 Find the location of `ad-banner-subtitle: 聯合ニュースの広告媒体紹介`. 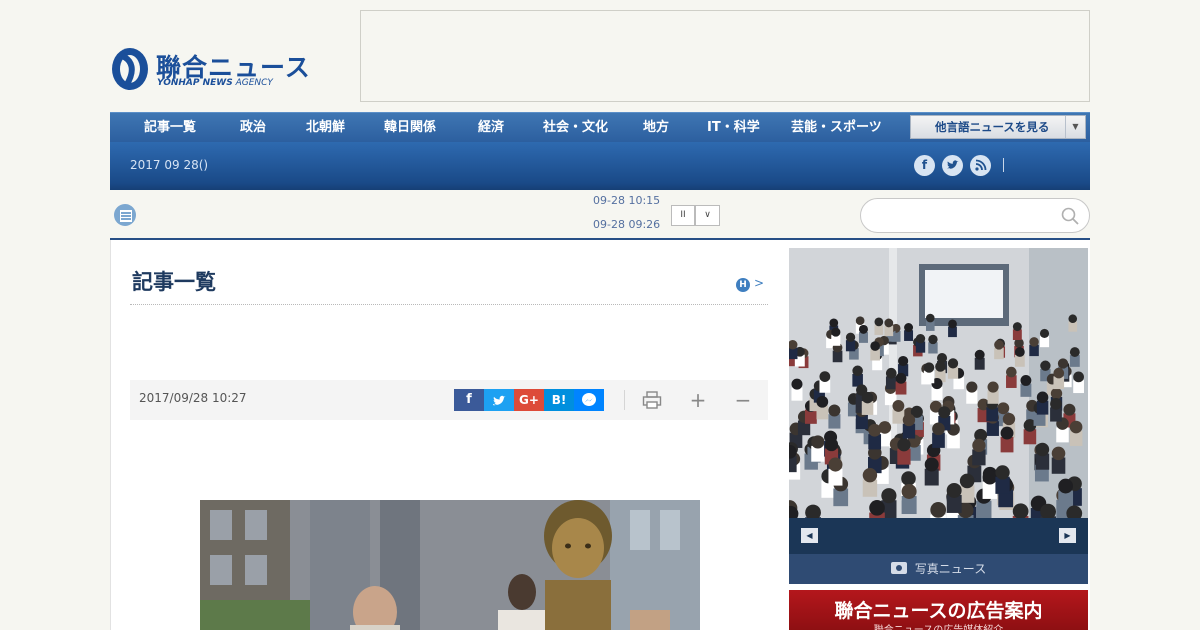

ad-banner-subtitle: 聯合ニュースの広告媒体紹介 is located at coordinates (938, 625).